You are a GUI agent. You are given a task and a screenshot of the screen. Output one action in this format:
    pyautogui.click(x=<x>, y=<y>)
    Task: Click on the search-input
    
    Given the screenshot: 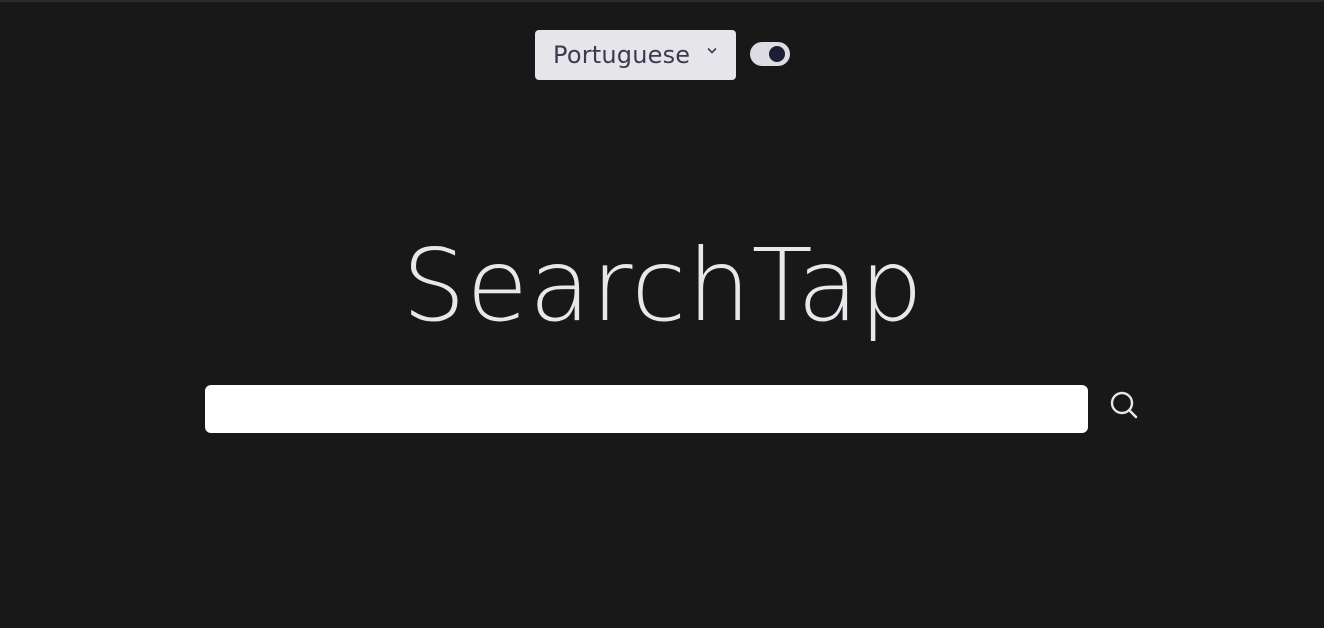 What is the action you would take?
    pyautogui.click(x=646, y=409)
    